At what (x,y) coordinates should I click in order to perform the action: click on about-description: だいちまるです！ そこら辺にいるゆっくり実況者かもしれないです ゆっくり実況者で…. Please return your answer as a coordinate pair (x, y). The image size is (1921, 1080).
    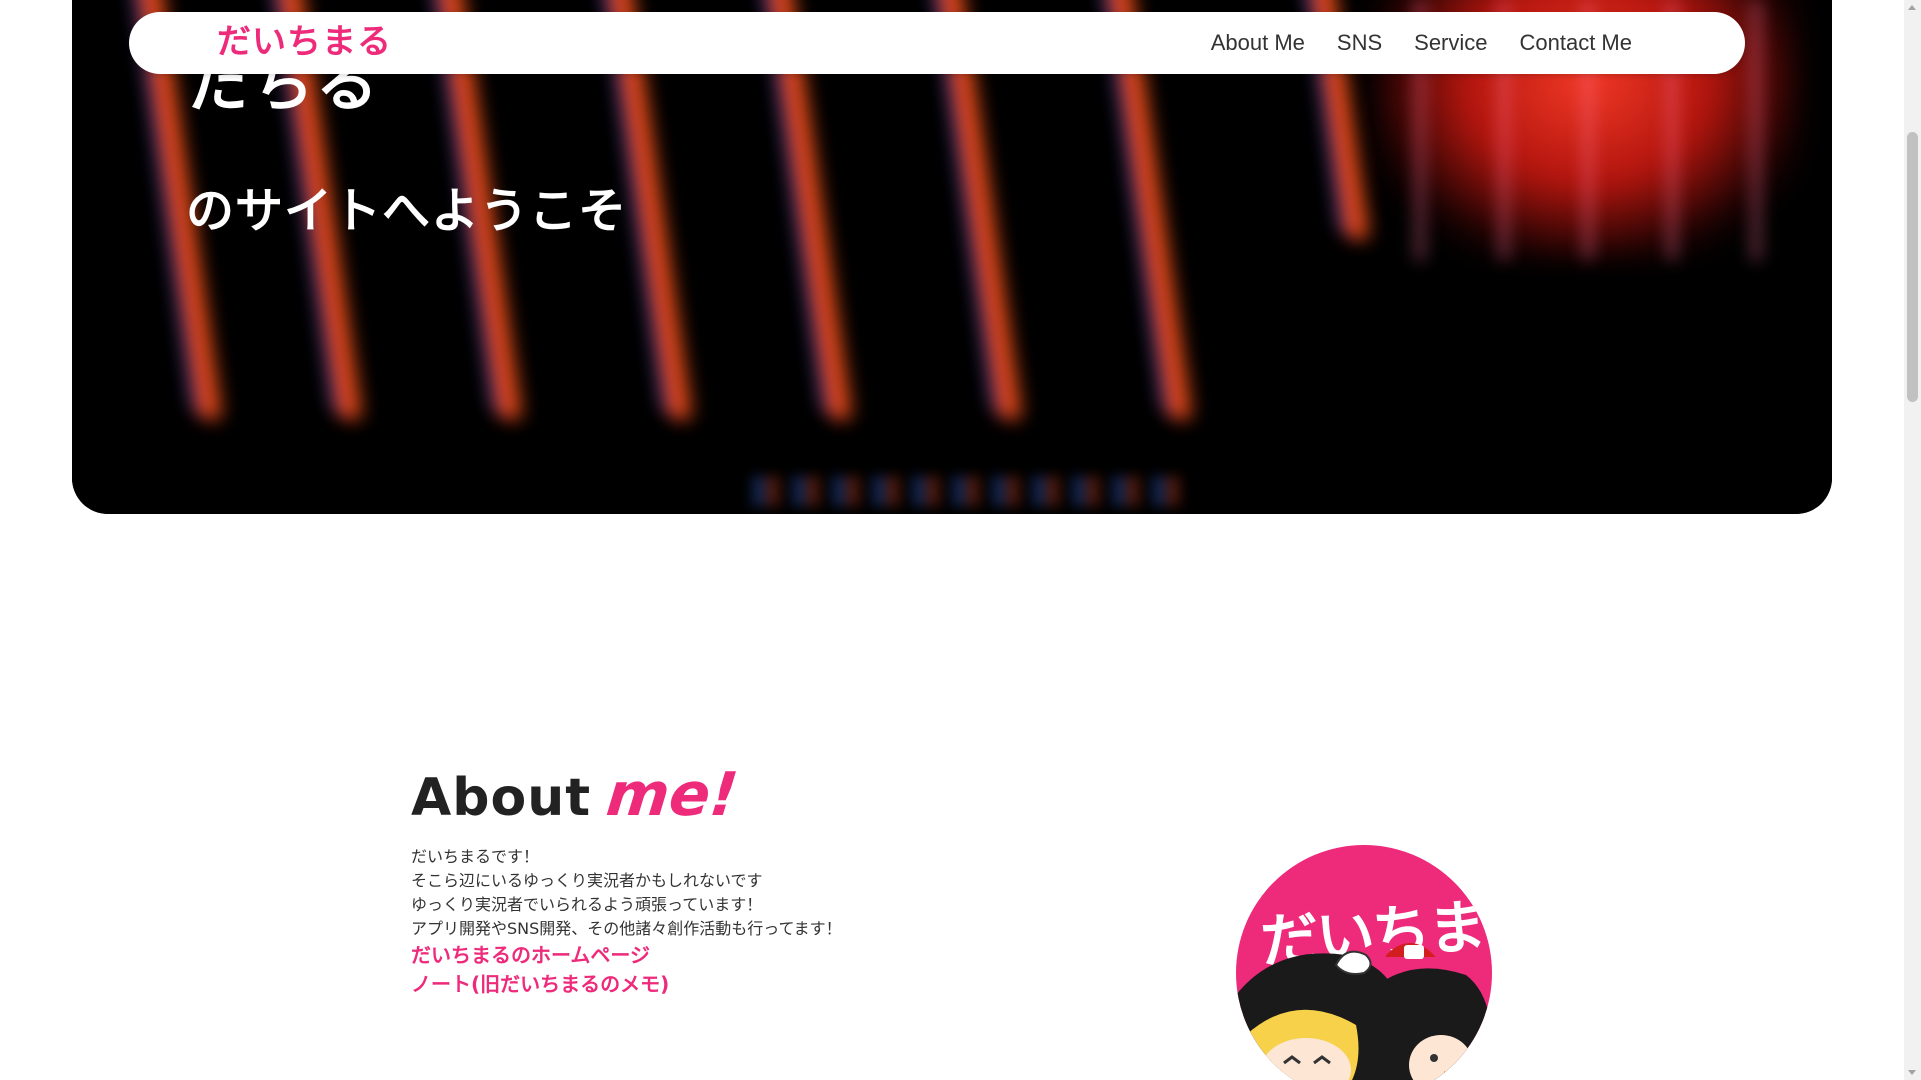
    Looking at the image, I should click on (626, 893).